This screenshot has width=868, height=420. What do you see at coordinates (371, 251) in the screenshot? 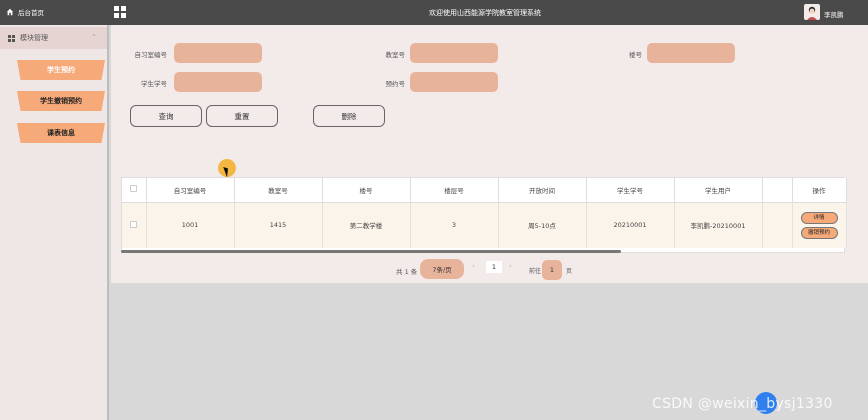
I see `table-horizontal-scrollbar` at bounding box center [371, 251].